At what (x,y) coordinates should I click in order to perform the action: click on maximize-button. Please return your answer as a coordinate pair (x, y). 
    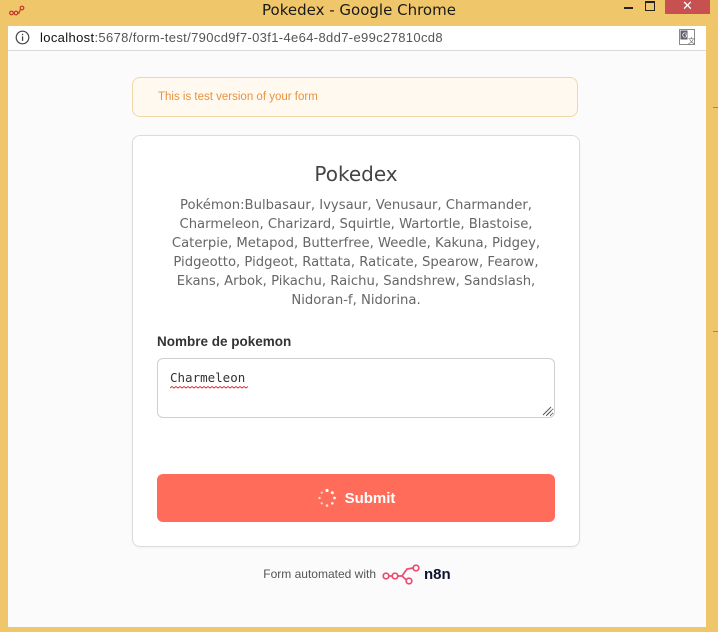
    Looking at the image, I should click on (651, 6).